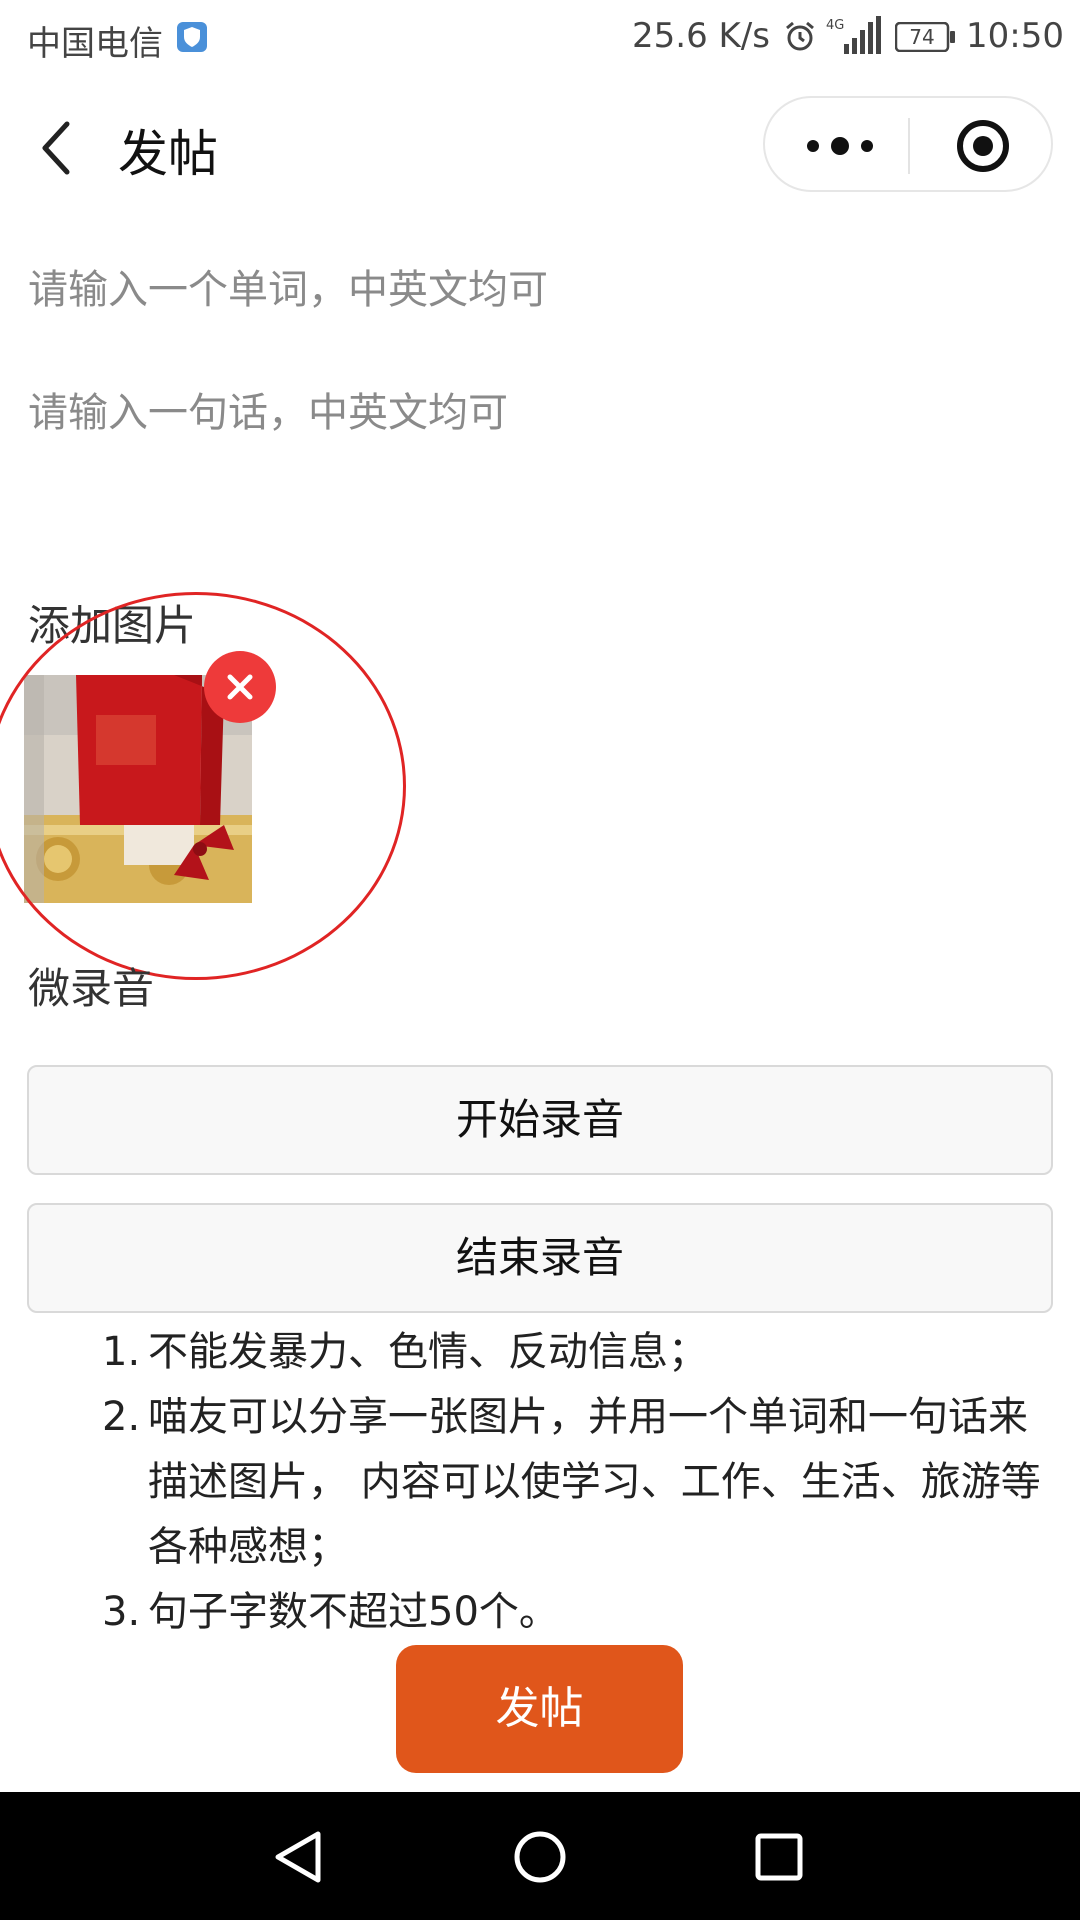  I want to click on submit-post-button: 发帖, so click(539, 1709).